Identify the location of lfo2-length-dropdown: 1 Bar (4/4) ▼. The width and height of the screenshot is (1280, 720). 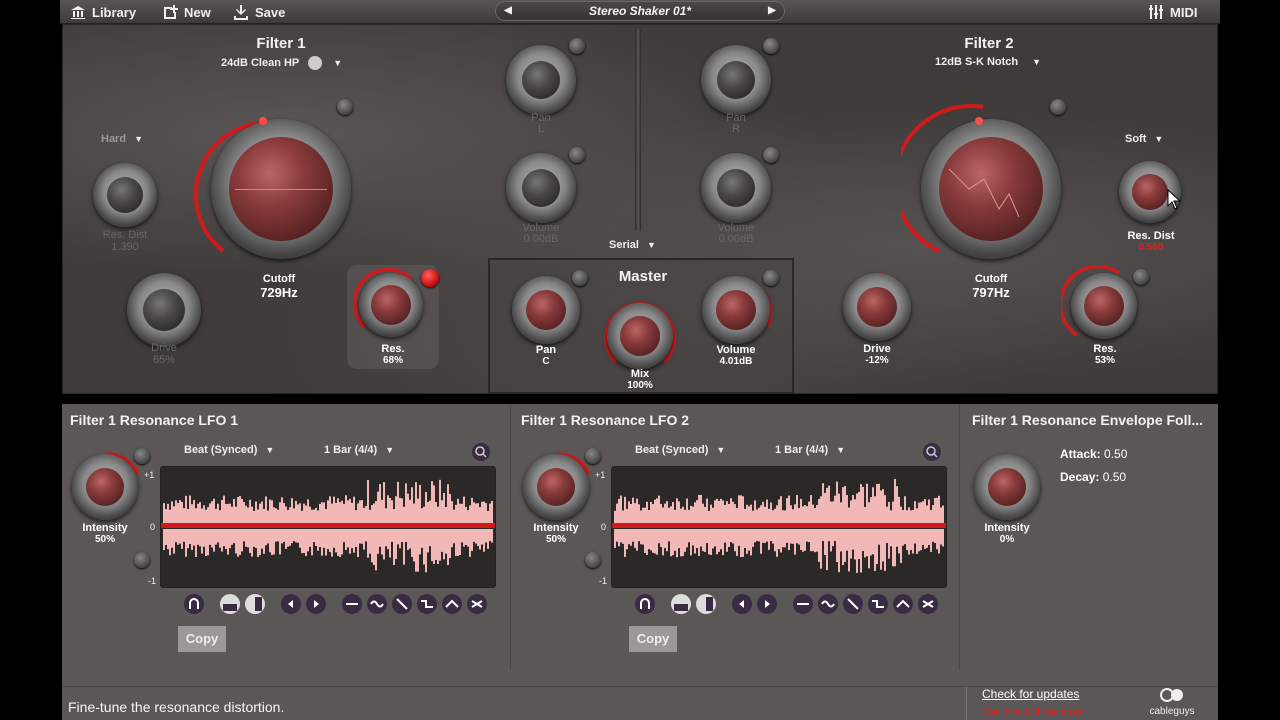
(810, 450).